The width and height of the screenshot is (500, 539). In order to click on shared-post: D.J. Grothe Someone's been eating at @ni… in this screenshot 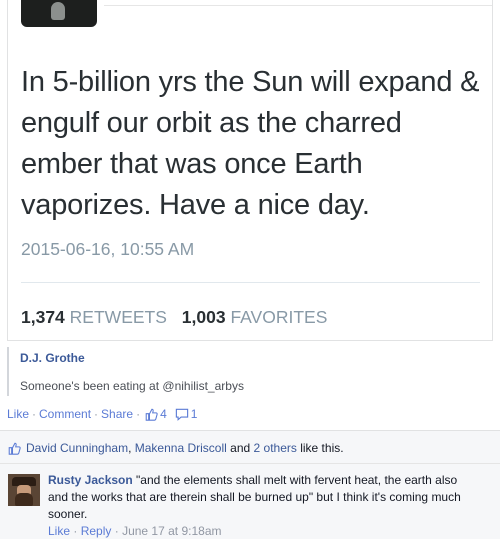, I will do `click(250, 371)`.